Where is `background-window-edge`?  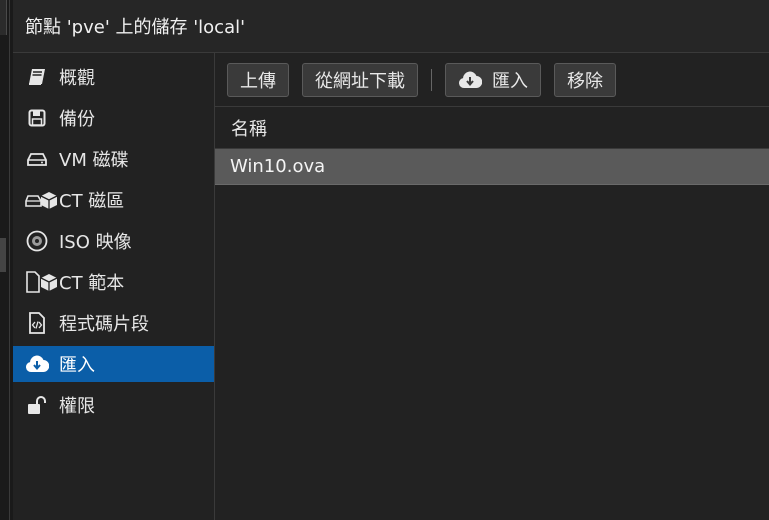 background-window-edge is located at coordinates (6, 260).